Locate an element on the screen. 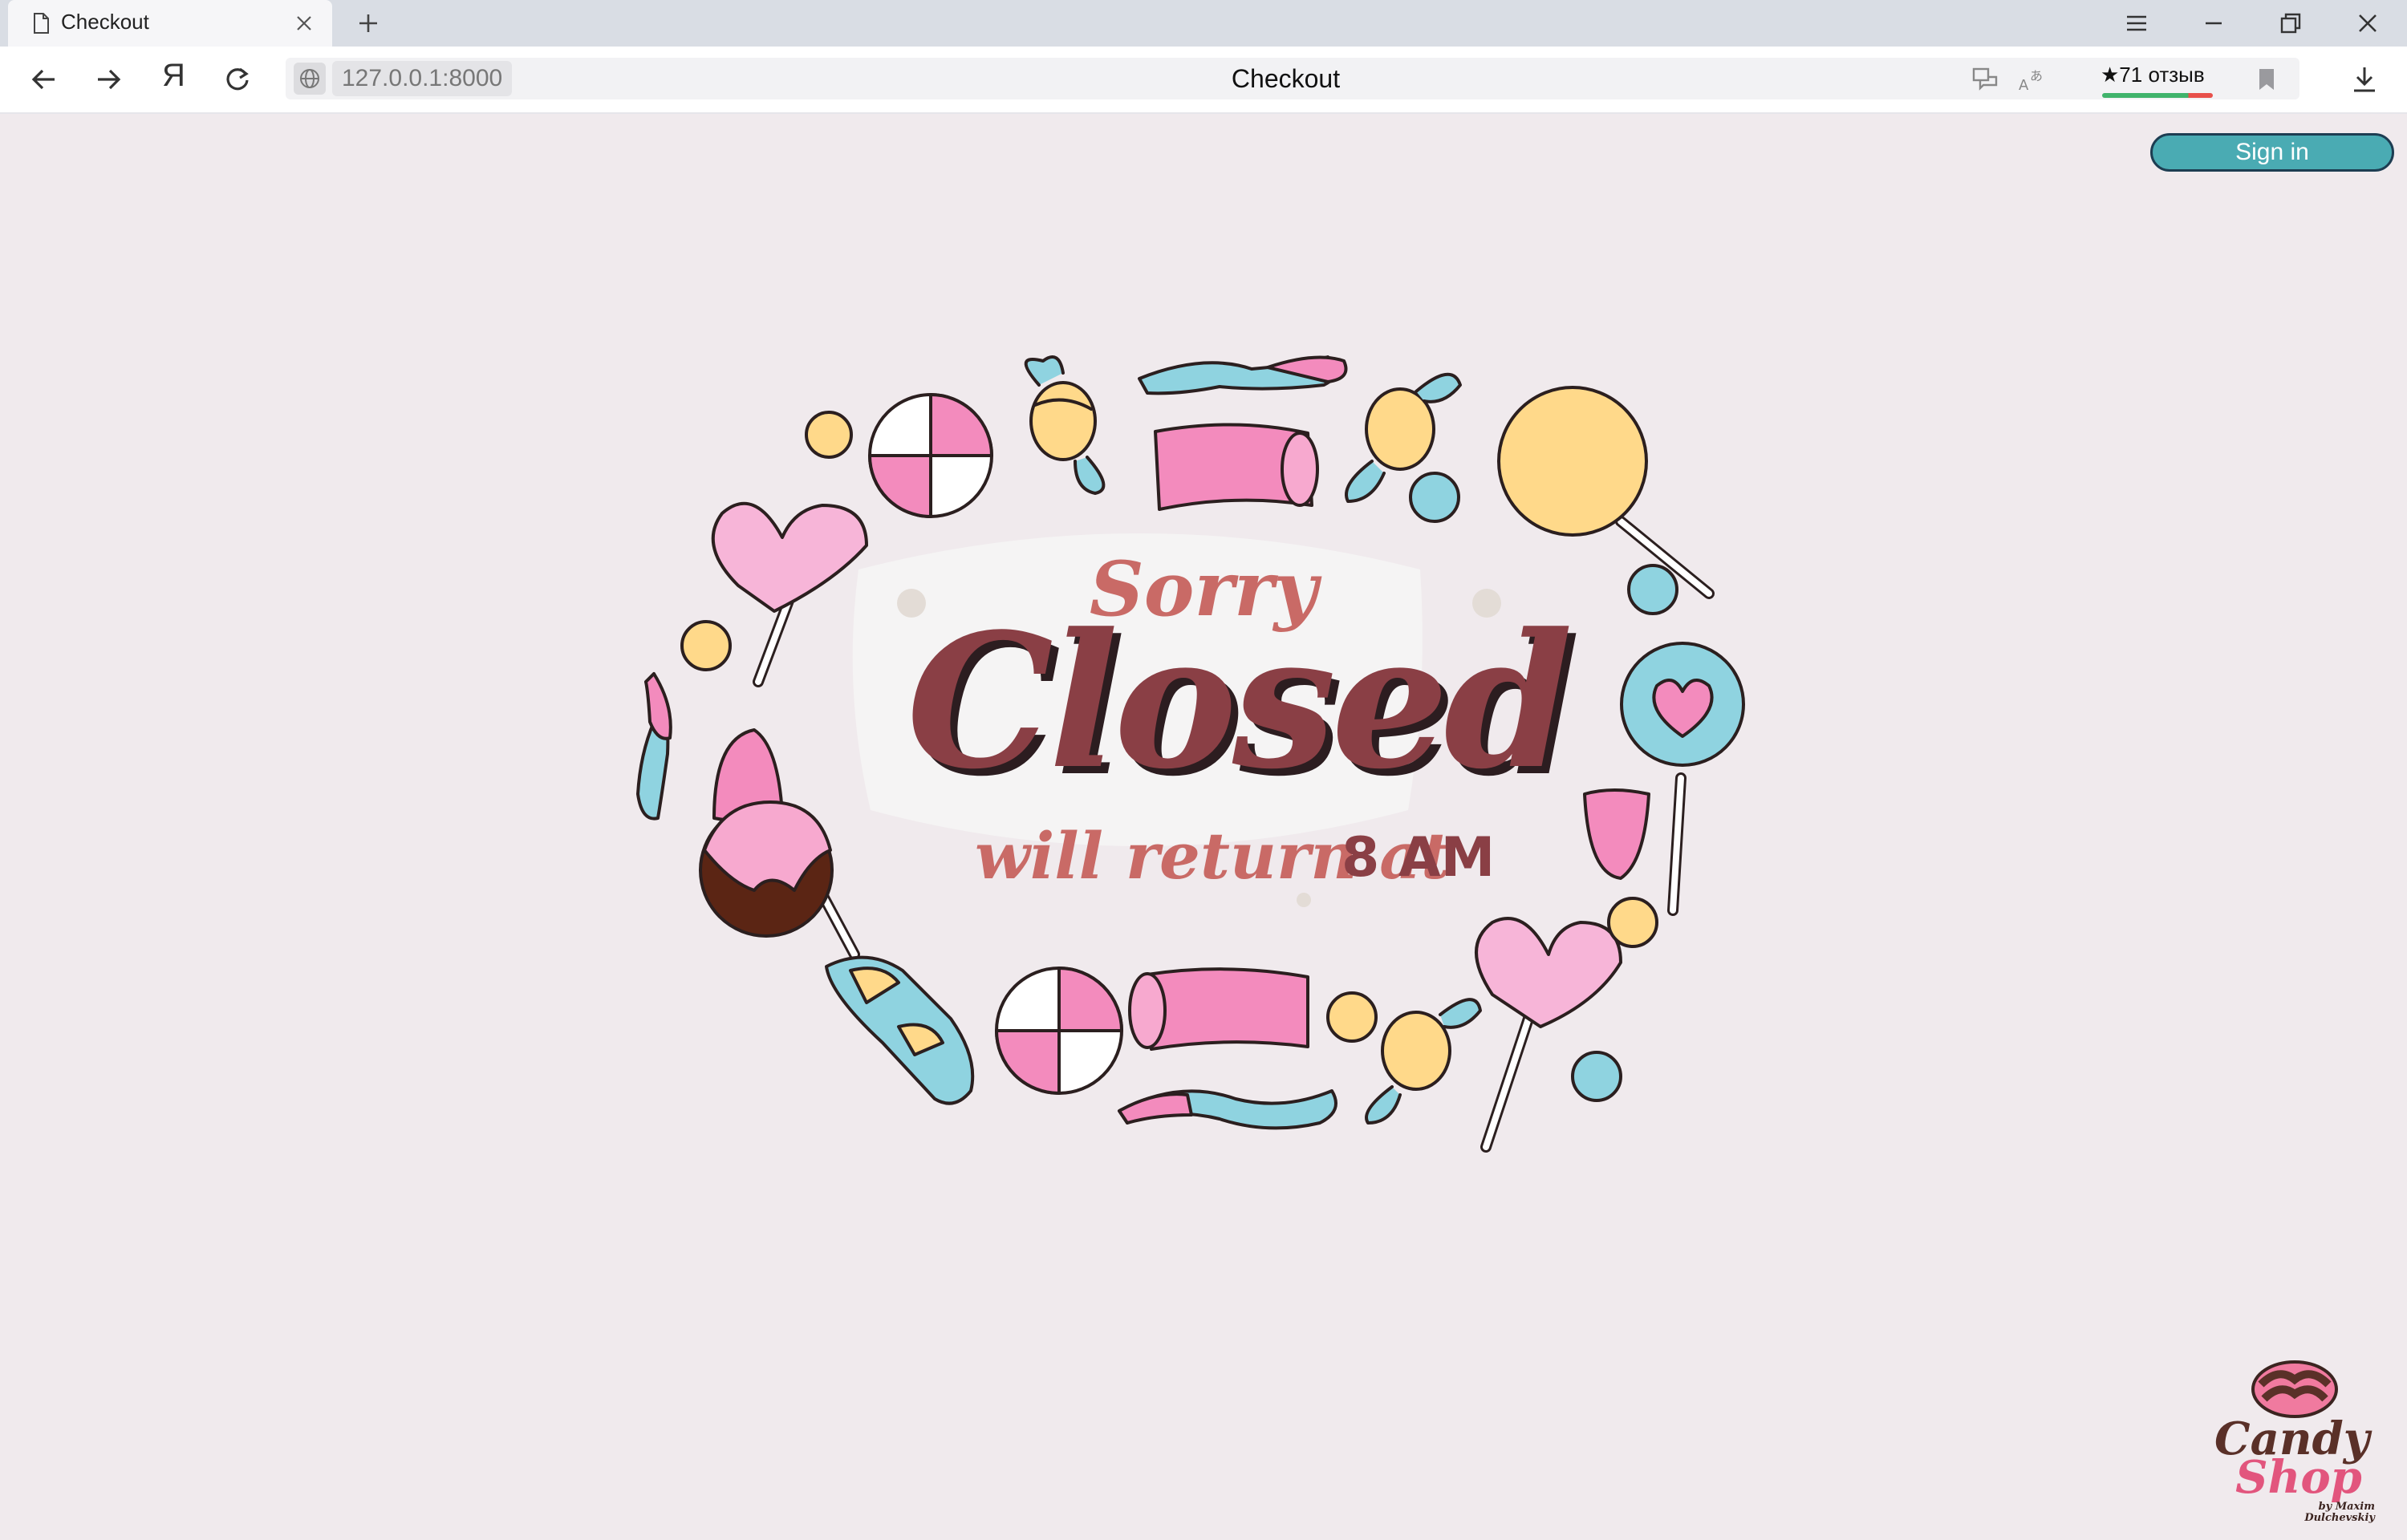 This screenshot has width=2407, height=1540. browser-nav-bar: Я 127.0.0.1:8000 Checkout A あ ★71 отзыв is located at coordinates (1203, 80).